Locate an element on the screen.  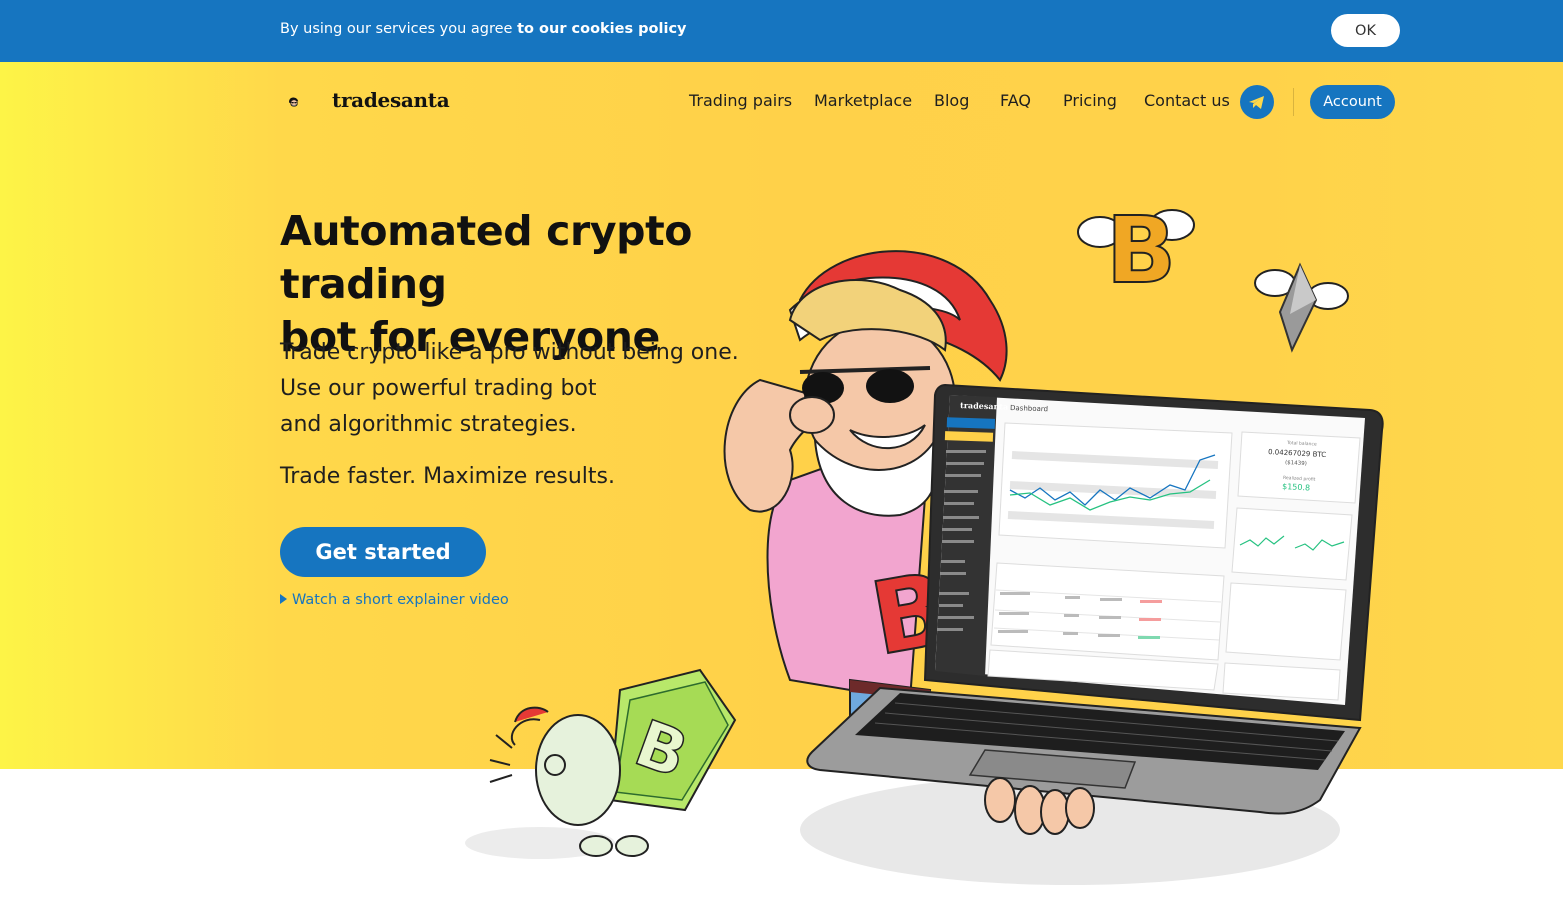
telegram-button is located at coordinates (1257, 102).